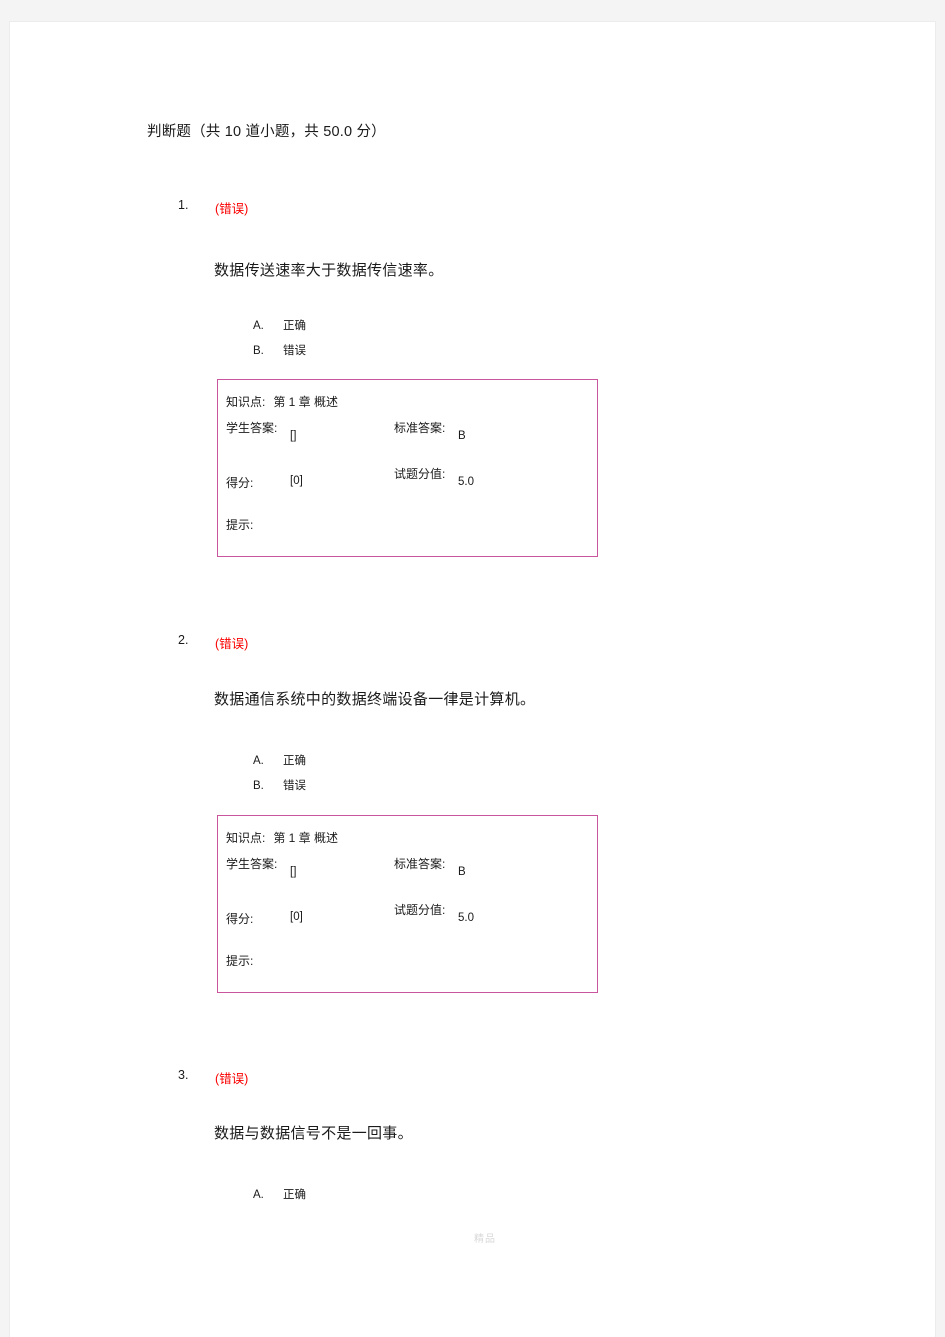 The image size is (945, 1337). Describe the element at coordinates (329, 270) in the screenshot. I see `question-stem: 数据传送速率大于数据传信速率。` at that location.